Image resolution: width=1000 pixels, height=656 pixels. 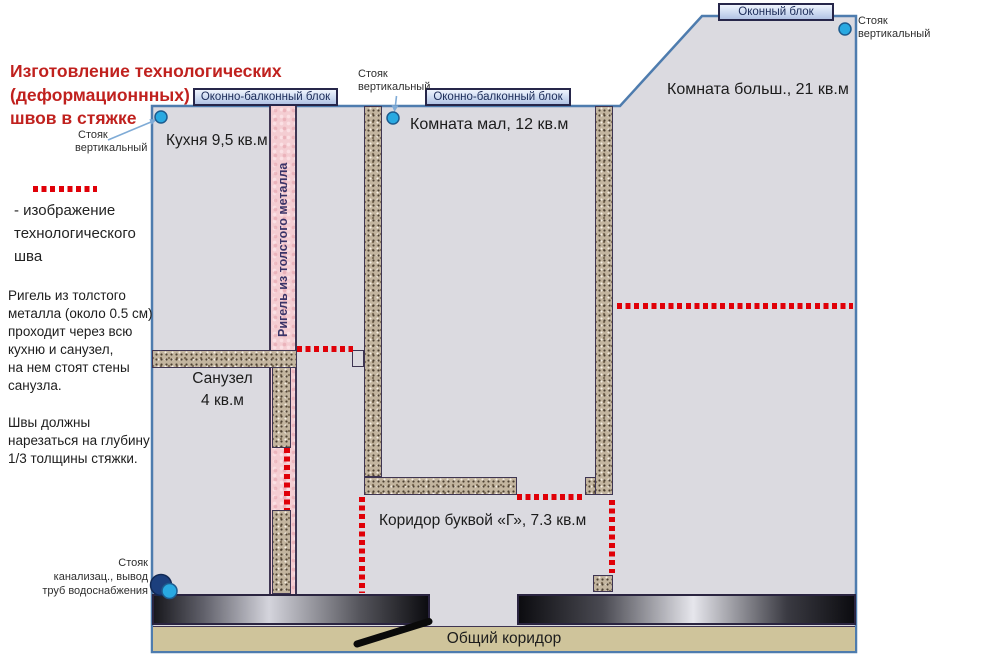 I want to click on wall-corridor-stub, so click(x=603, y=583).